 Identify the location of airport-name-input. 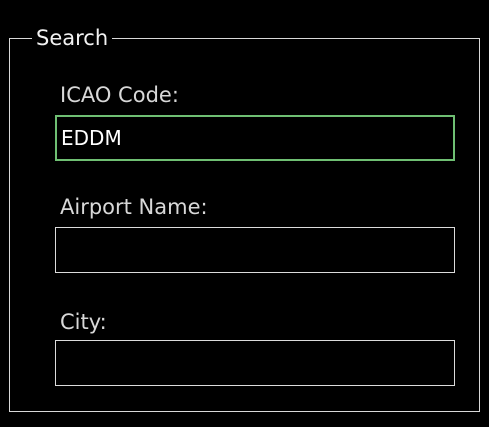
(255, 250).